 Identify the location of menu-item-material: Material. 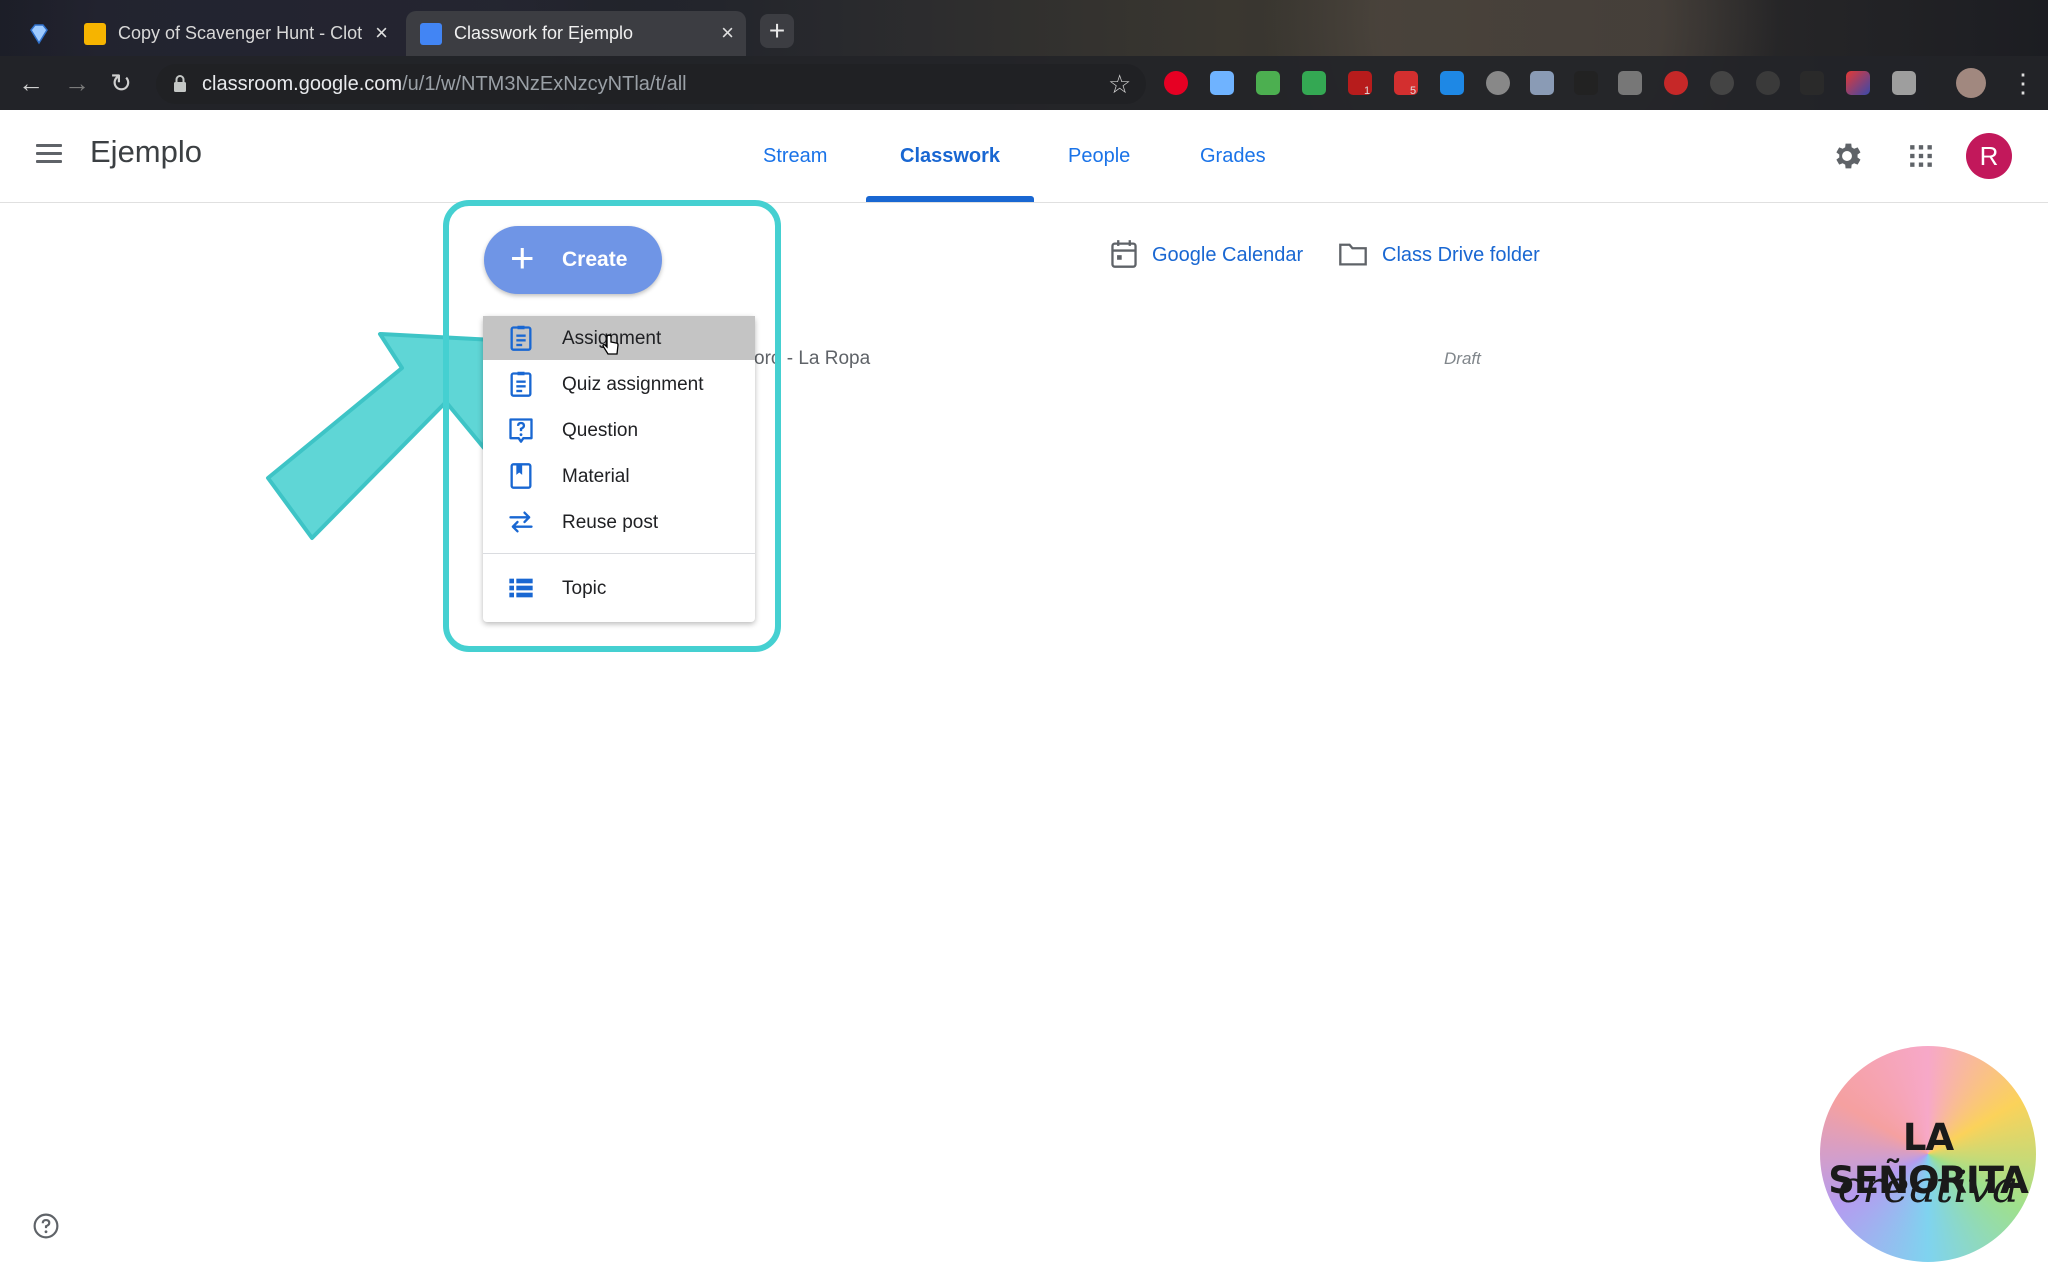
(619, 476).